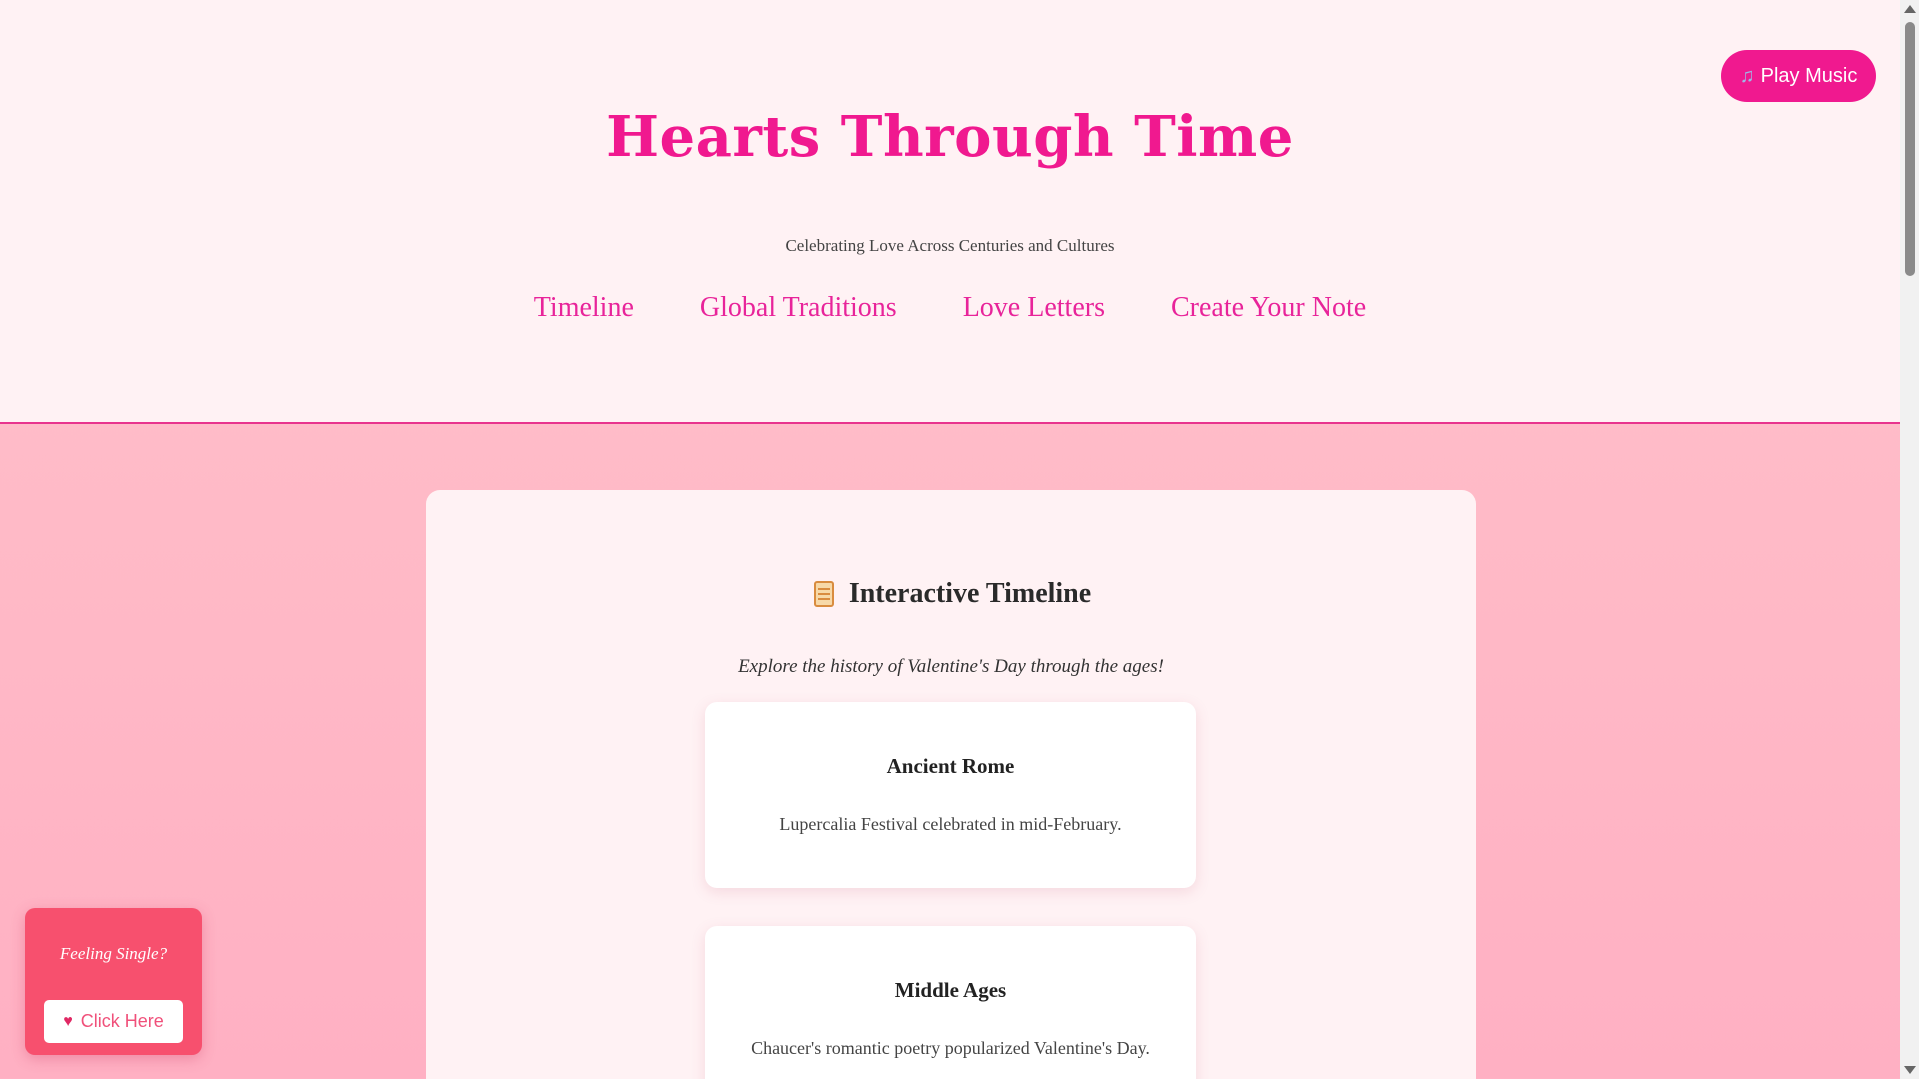 This screenshot has height=1079, width=1919. What do you see at coordinates (1809, 75) in the screenshot?
I see `play-music-label: Play Music` at bounding box center [1809, 75].